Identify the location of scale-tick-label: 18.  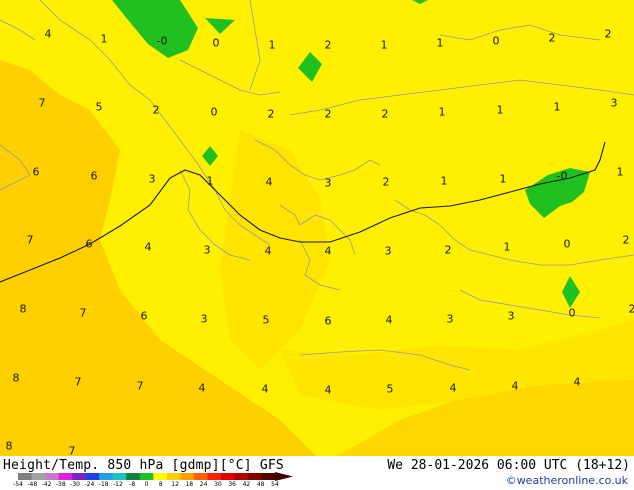
(189, 484).